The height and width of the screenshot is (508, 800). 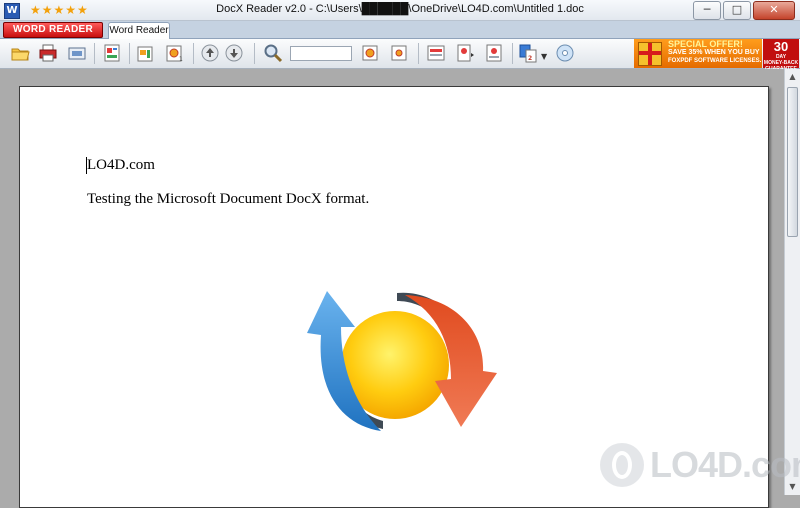 I want to click on promo-line1: SAVE 35% WHEN YOU BUY, so click(x=714, y=52).